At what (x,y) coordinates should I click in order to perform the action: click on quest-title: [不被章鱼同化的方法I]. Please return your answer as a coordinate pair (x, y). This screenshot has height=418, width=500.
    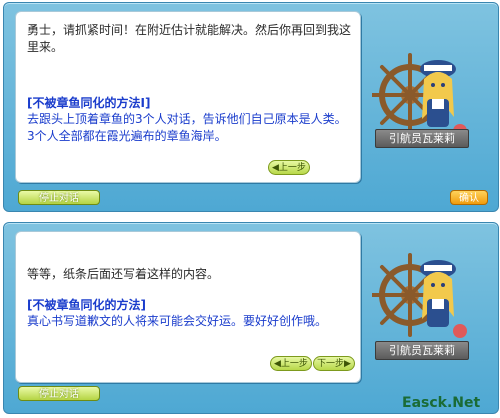
    Looking at the image, I should click on (89, 103).